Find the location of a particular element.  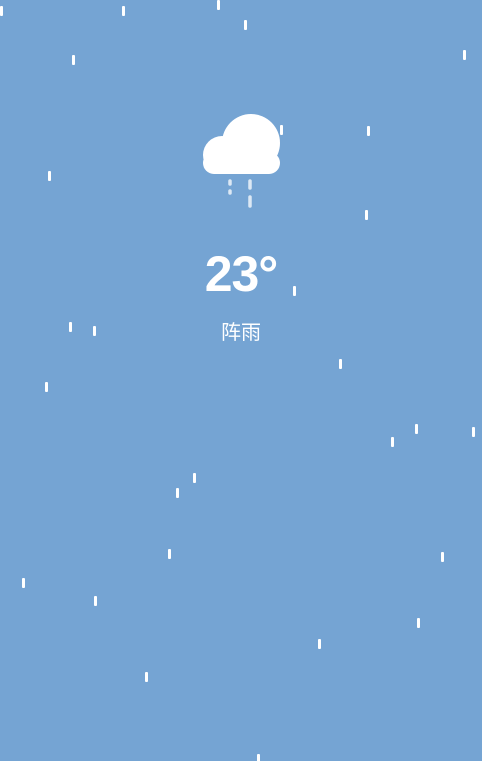

temperature-display: 23° is located at coordinates (241, 274).